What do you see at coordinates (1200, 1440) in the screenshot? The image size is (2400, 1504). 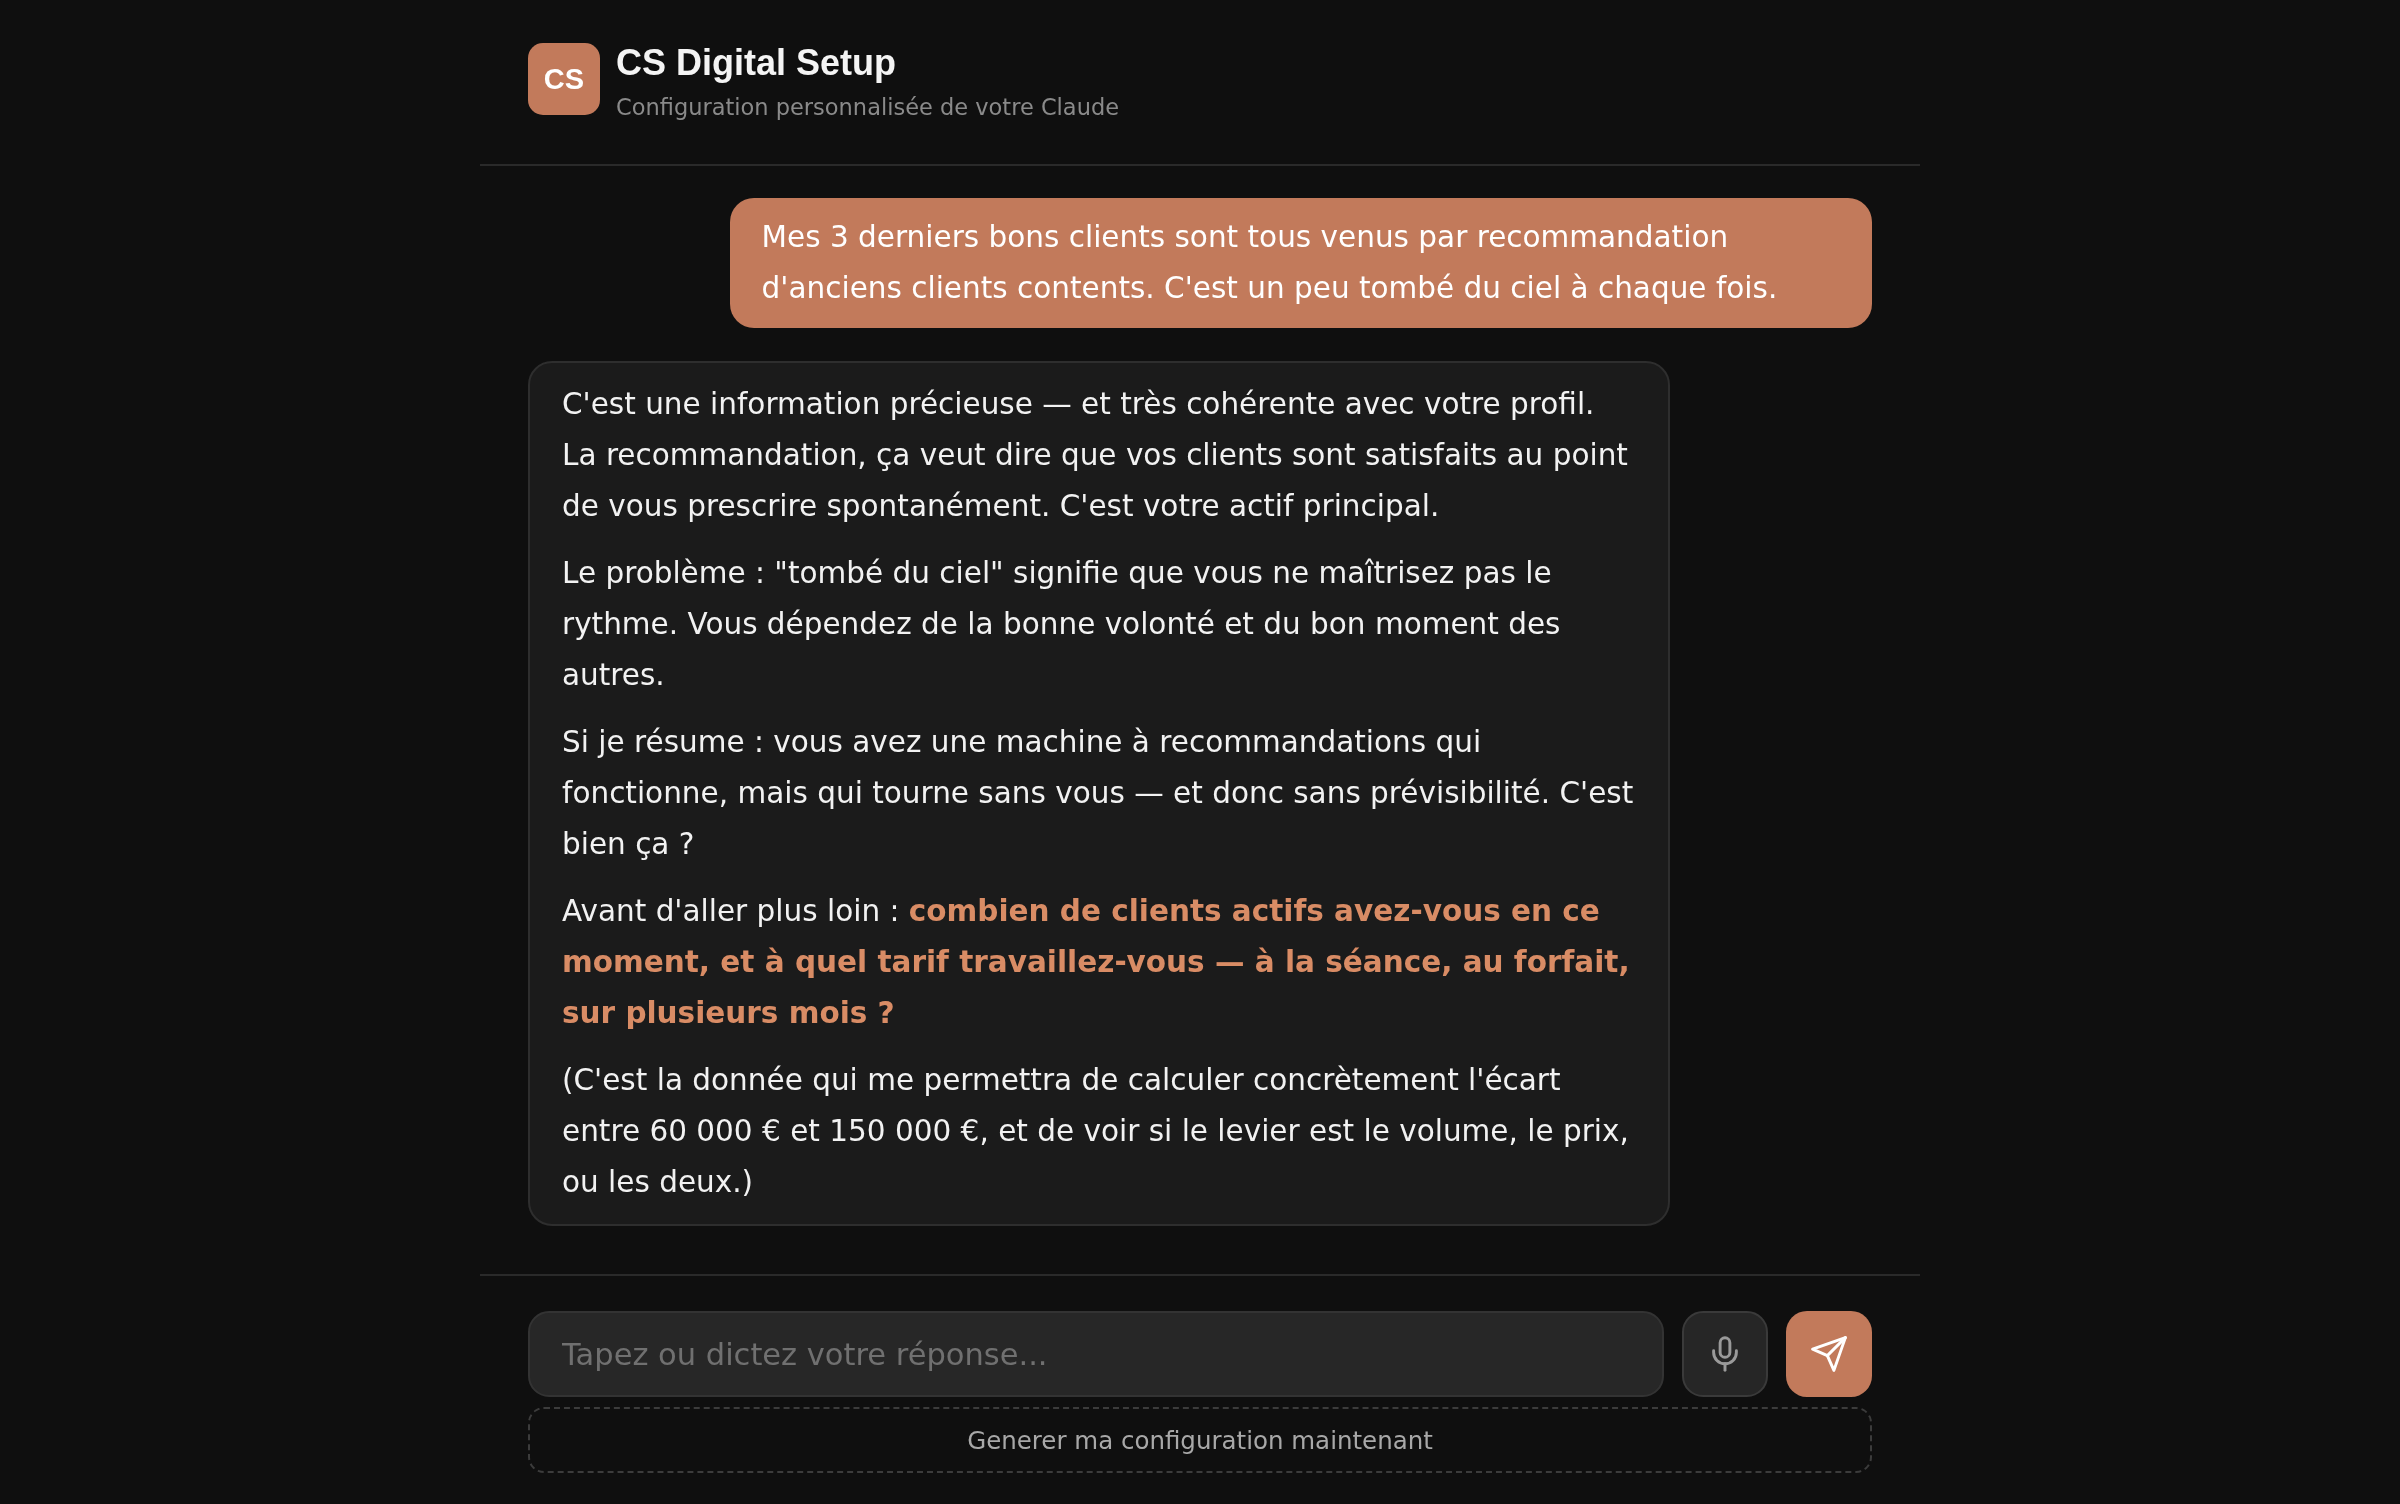 I see `generate-config-button: Generer ma configuration maintenant` at bounding box center [1200, 1440].